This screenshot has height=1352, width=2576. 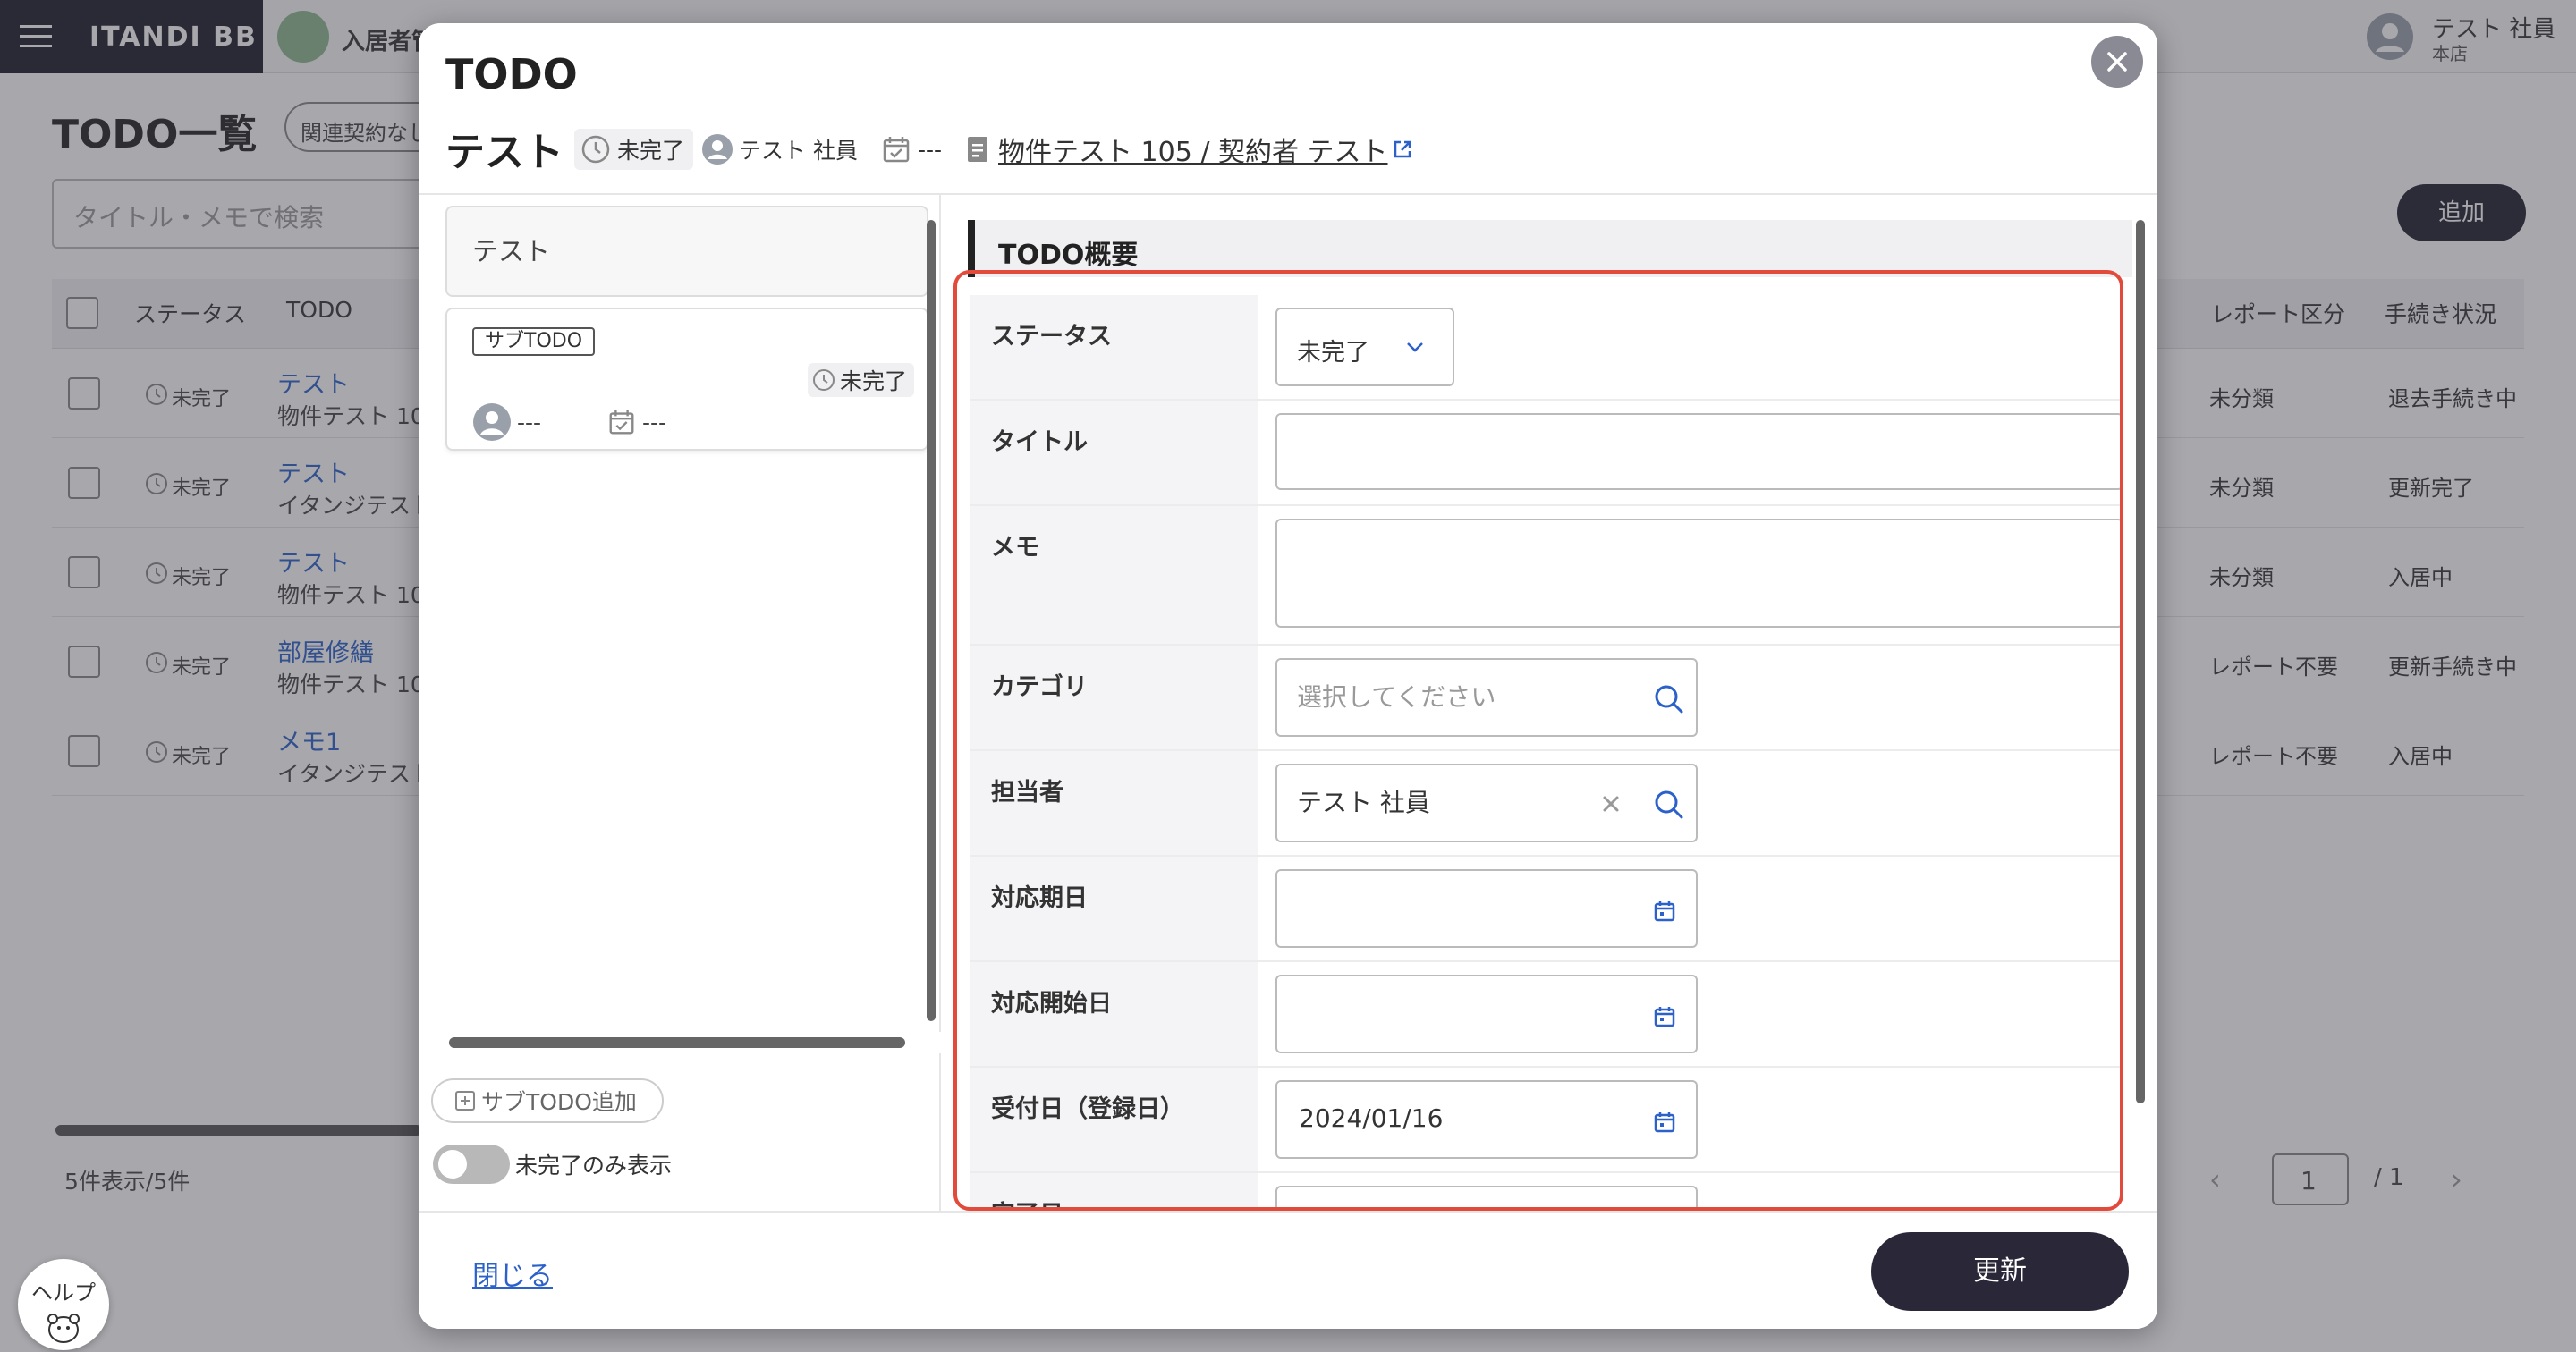 I want to click on add-subtodo-button: サブTODO追加, so click(x=547, y=1100).